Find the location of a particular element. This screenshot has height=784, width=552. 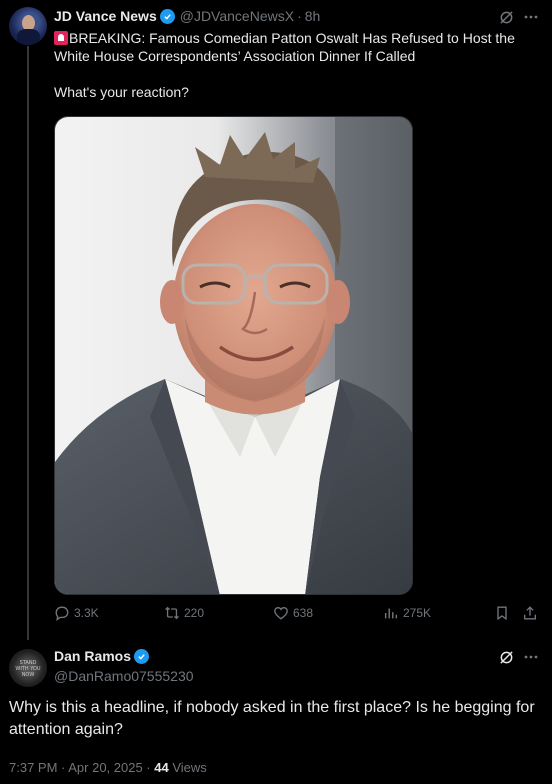

reply-meta: 7:37 PM · Apr 20, 2025 · 44 Views is located at coordinates (108, 767).